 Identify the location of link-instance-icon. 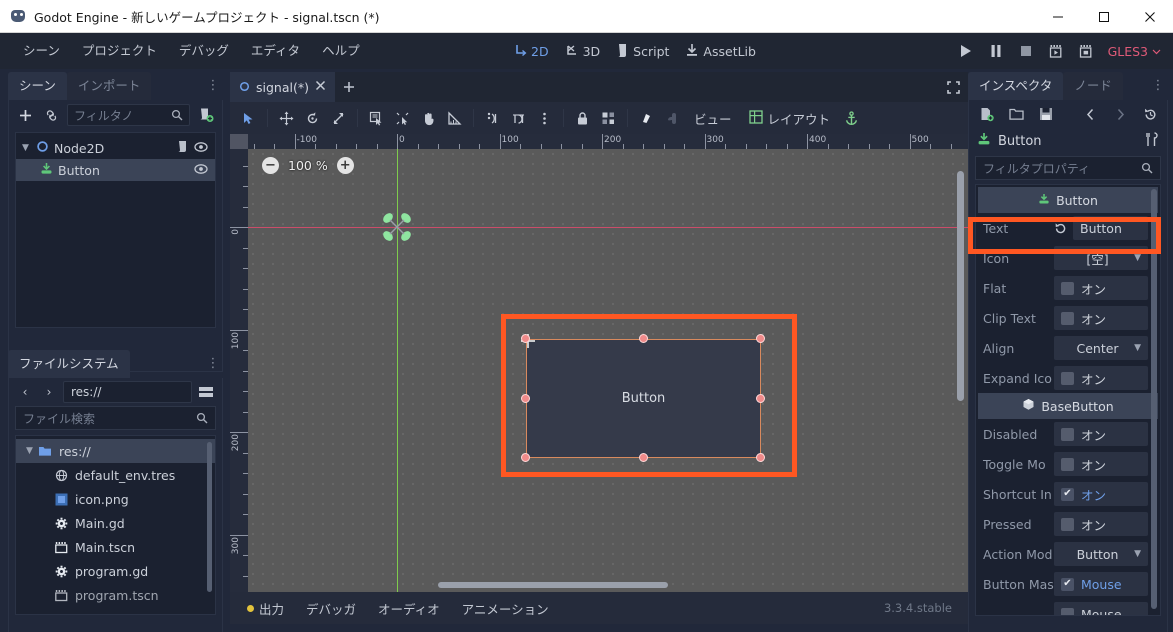
(51, 115).